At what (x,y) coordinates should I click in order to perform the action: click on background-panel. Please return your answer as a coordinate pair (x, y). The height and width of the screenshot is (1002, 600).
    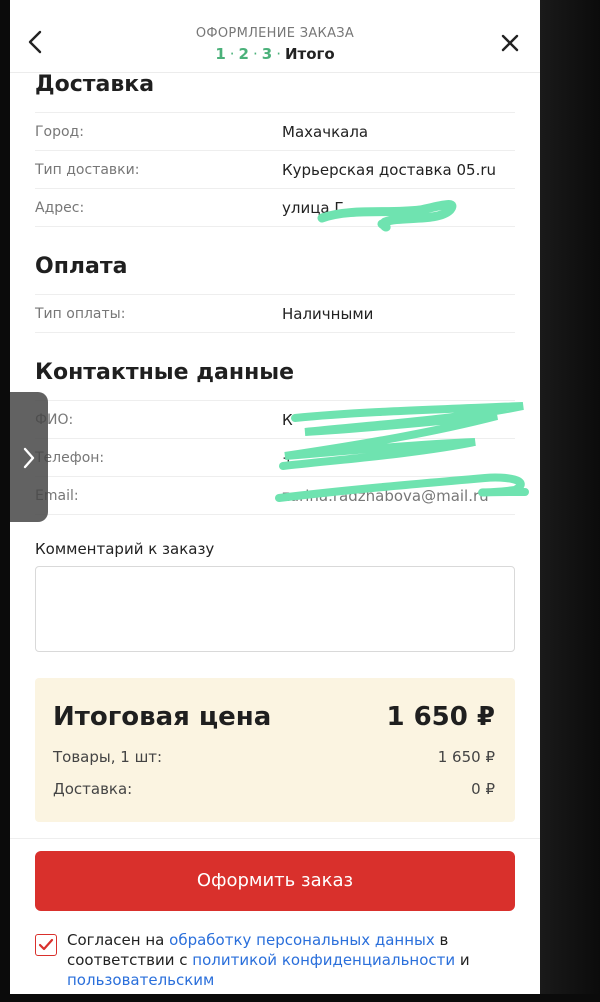
    Looking at the image, I should click on (570, 501).